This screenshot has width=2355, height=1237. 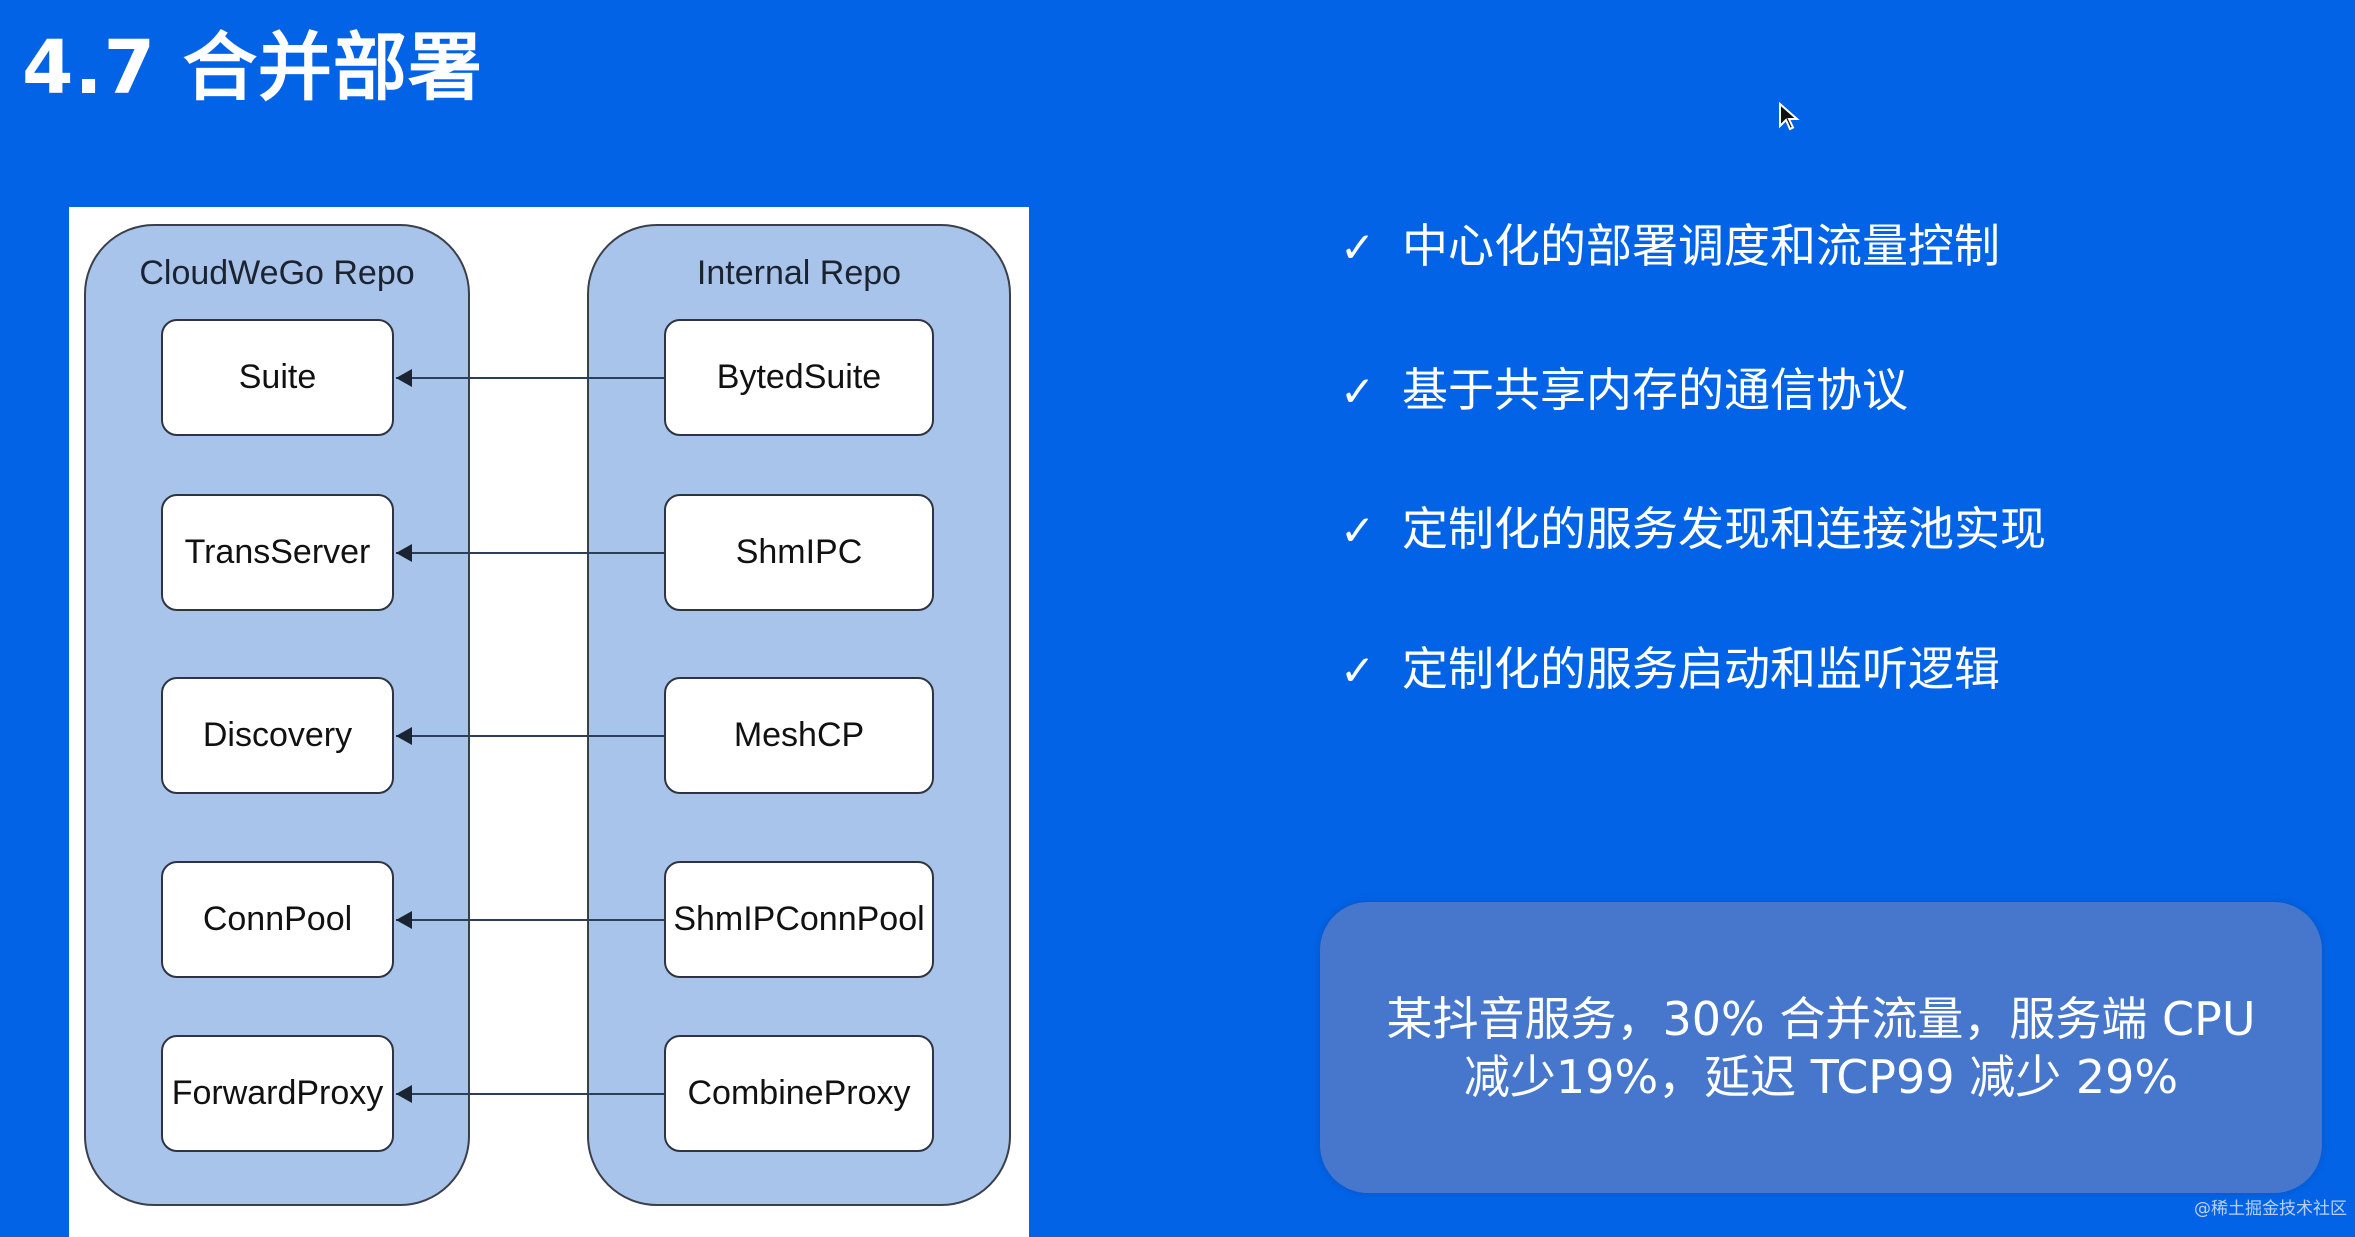 I want to click on checklist-item: ✓ 基于共享内存的通信协议, so click(x=1624, y=387).